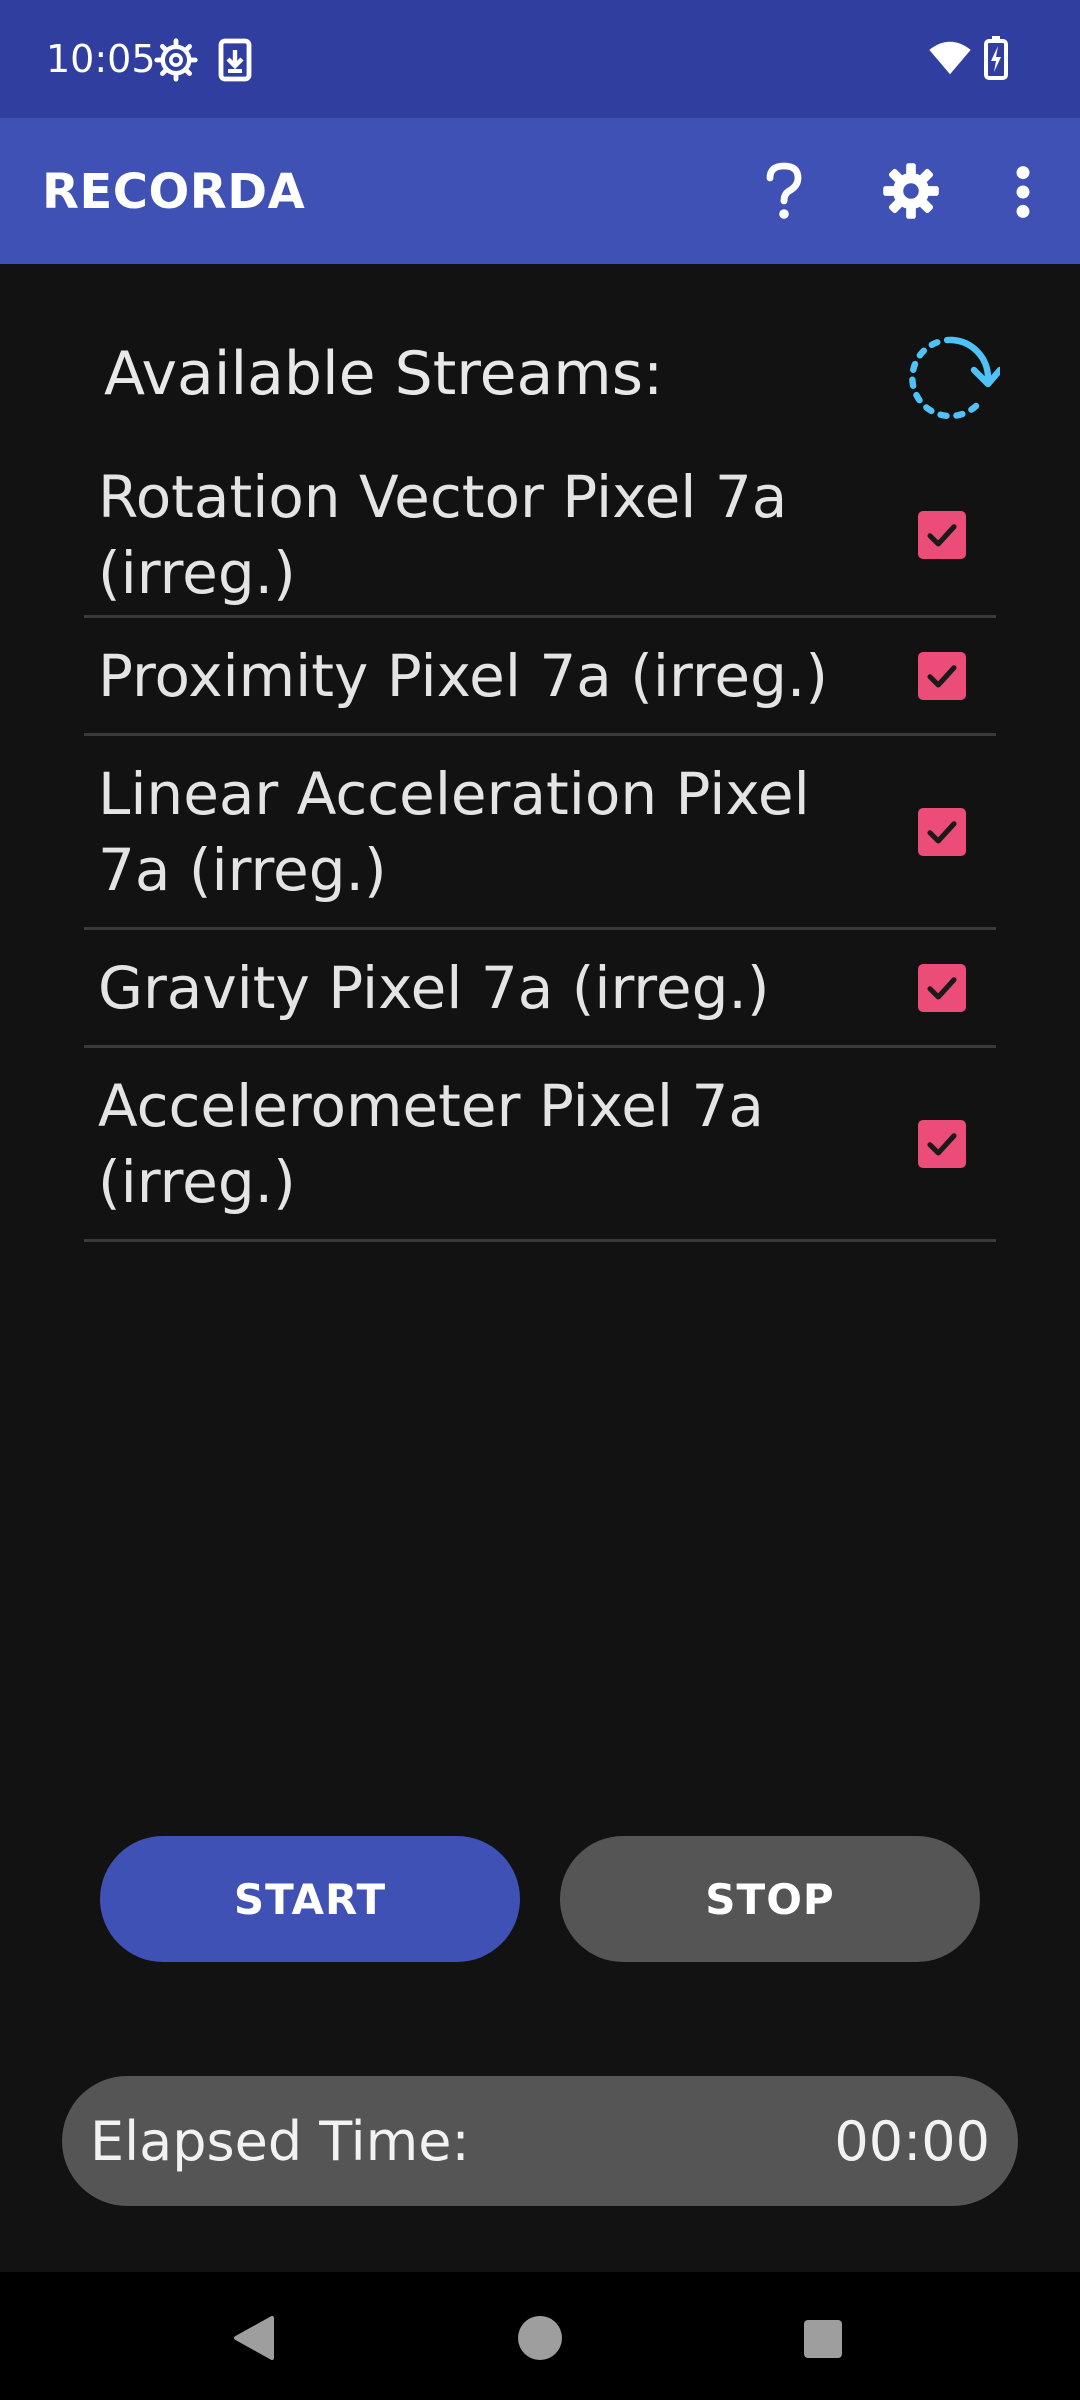  I want to click on elapsed-time-panel: Elapsed Time: 00:00, so click(540, 2141).